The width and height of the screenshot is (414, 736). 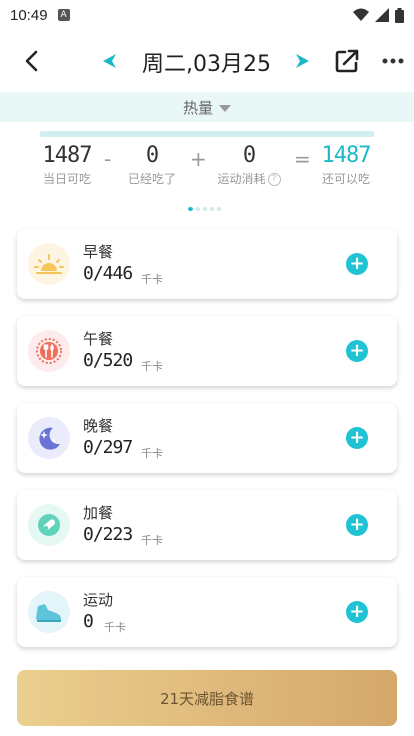 What do you see at coordinates (108, 159) in the screenshot?
I see `minus-operator: -` at bounding box center [108, 159].